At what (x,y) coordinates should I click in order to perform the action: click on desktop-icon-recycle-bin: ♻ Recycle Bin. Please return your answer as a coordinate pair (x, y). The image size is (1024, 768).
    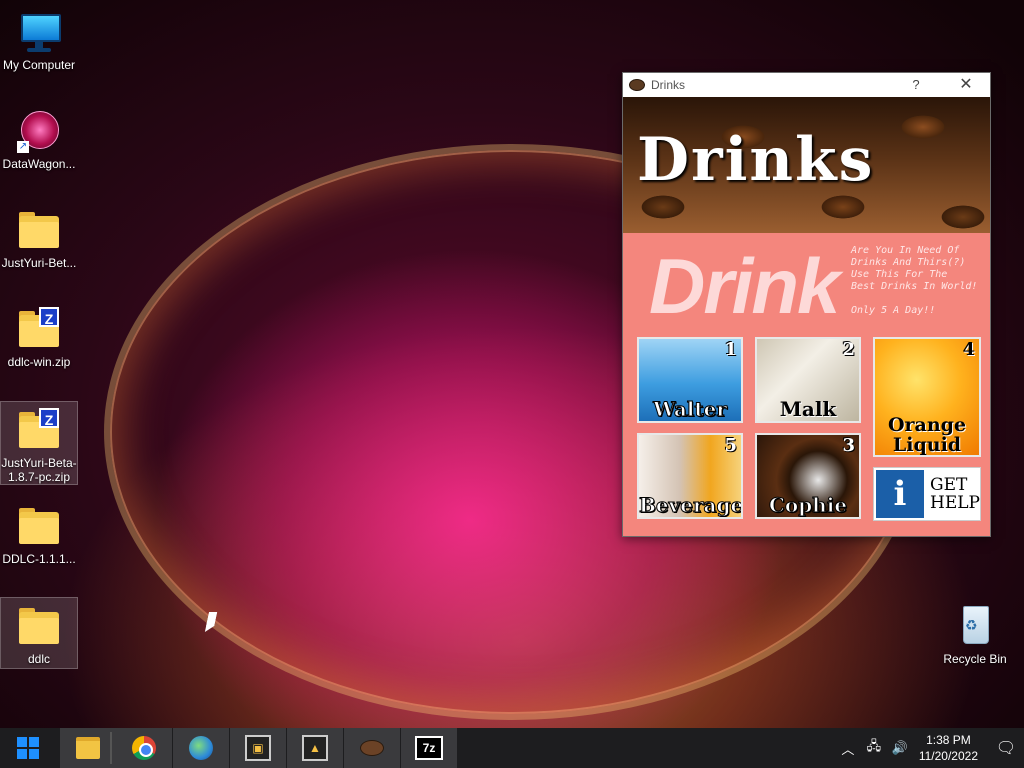
    Looking at the image, I should click on (975, 632).